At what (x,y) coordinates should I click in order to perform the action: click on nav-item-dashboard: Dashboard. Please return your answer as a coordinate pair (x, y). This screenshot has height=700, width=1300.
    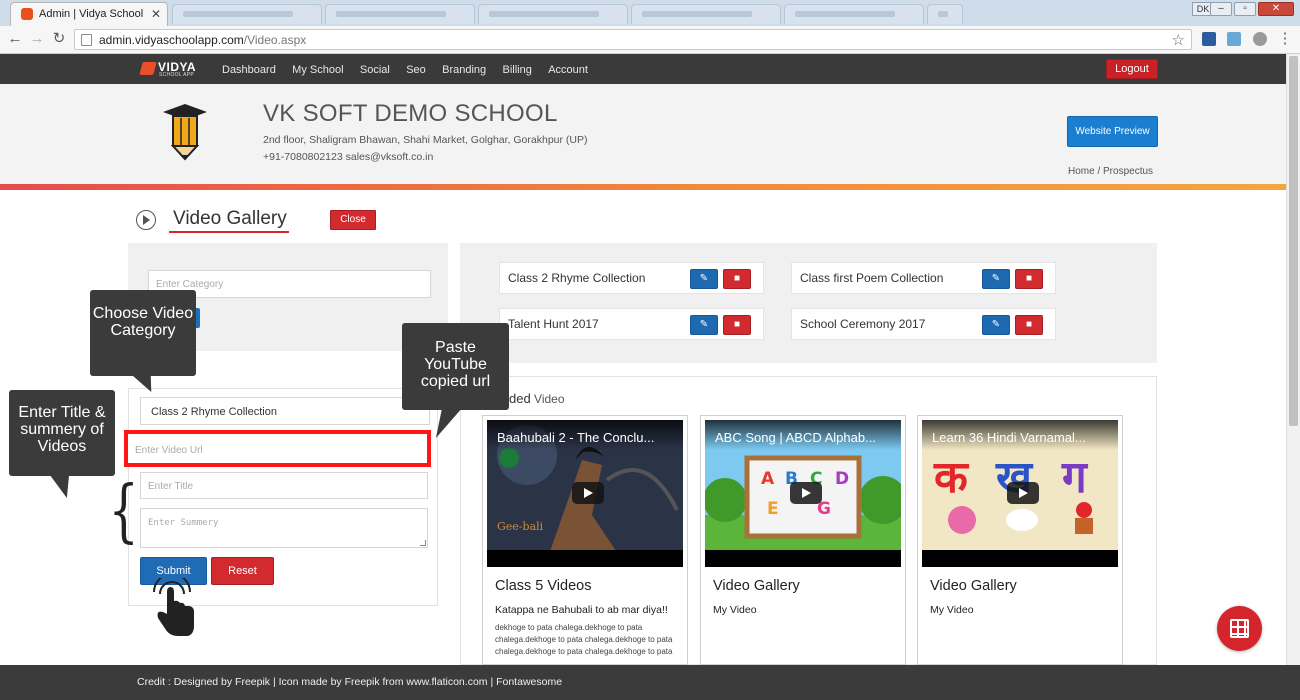
    Looking at the image, I should click on (249, 70).